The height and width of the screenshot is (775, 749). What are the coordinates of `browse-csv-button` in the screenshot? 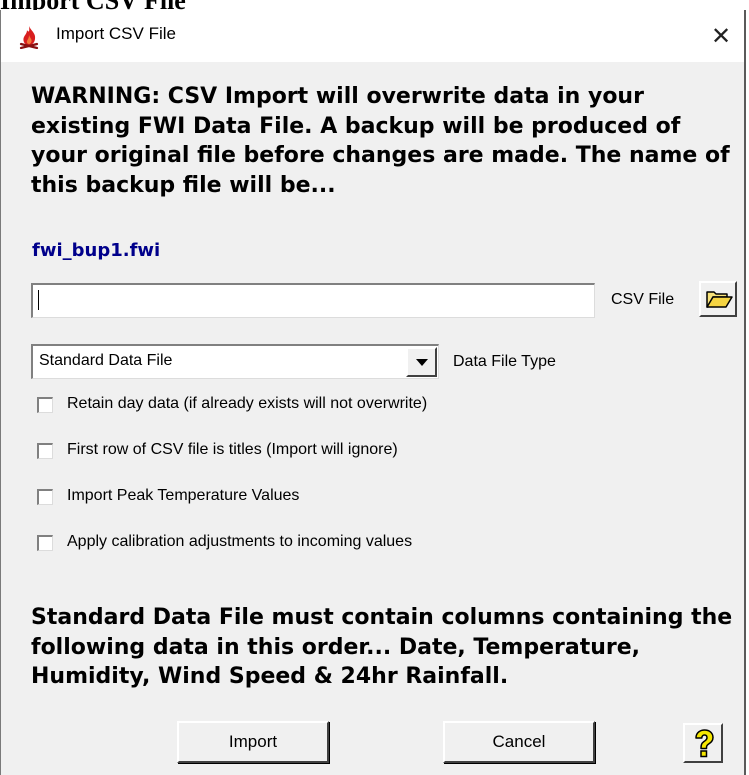 It's located at (718, 299).